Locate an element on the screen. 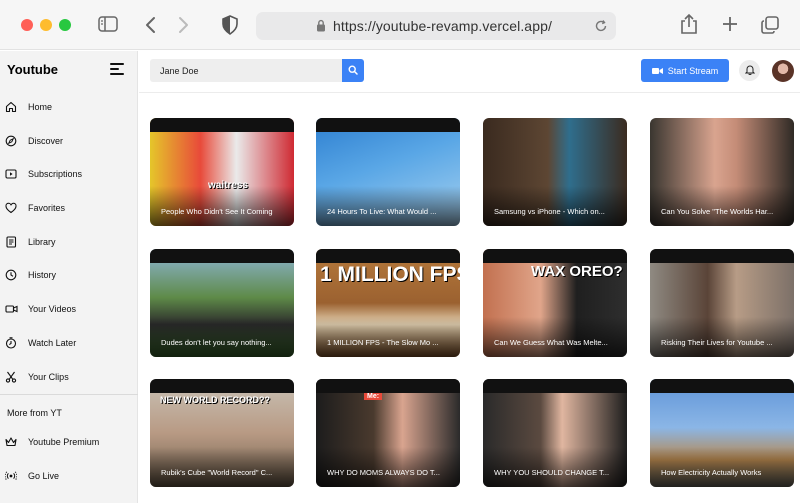  header: Start Stream is located at coordinates (469, 72).